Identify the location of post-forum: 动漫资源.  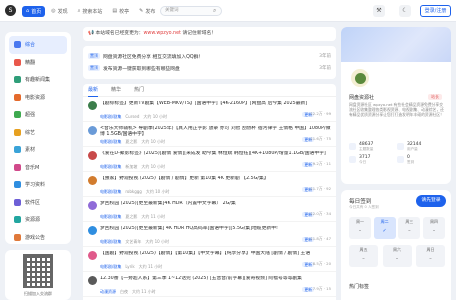
(108, 292).